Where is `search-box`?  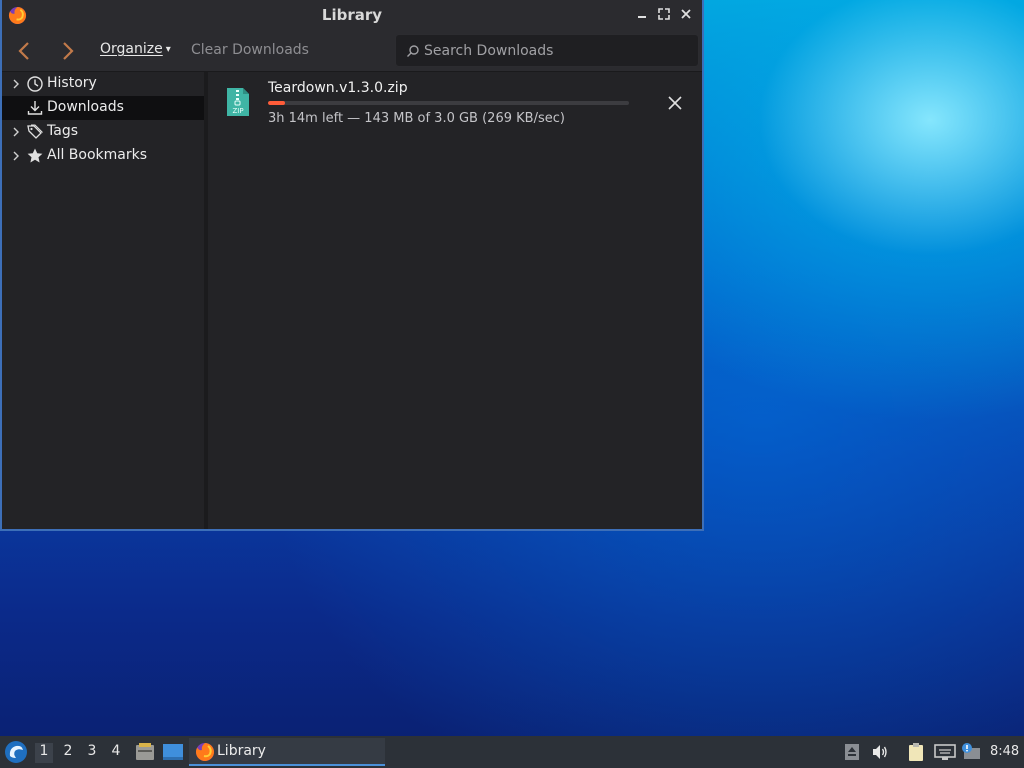
search-box is located at coordinates (547, 50).